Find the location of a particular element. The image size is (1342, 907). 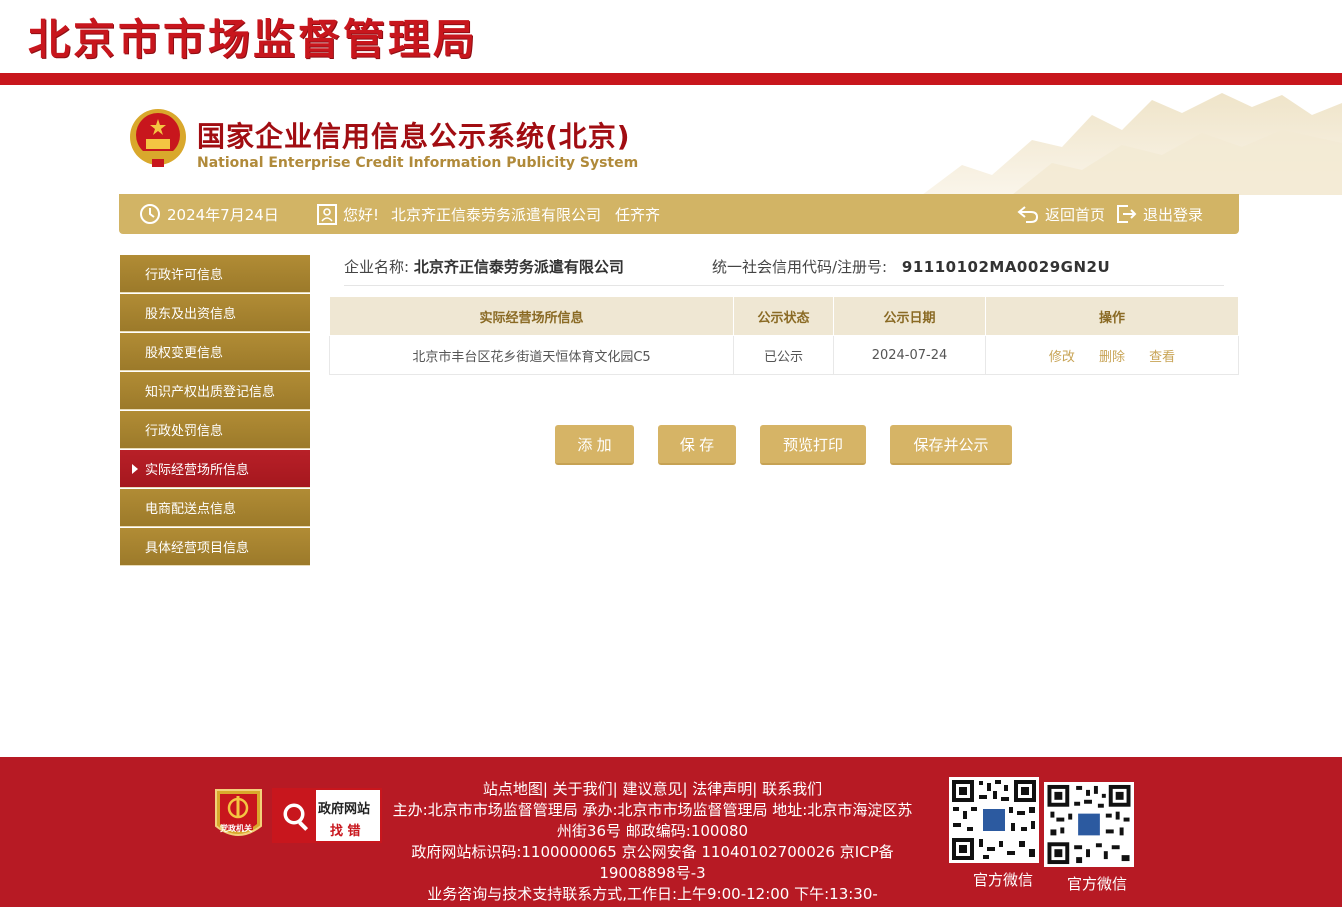

sidebar-item-business-premises: 实际经营场所信息 is located at coordinates (215, 469).